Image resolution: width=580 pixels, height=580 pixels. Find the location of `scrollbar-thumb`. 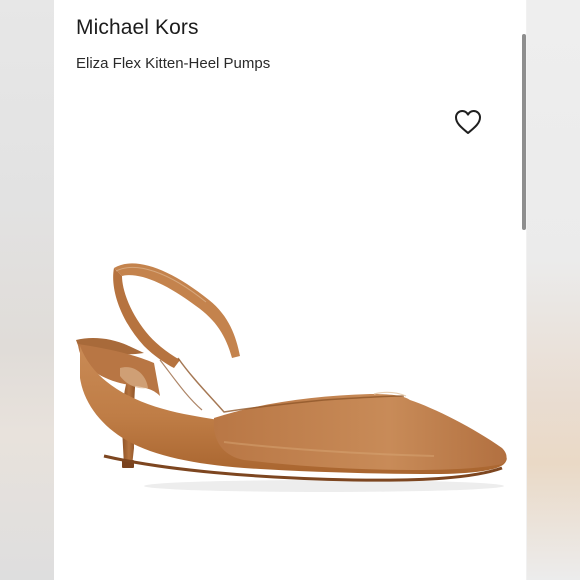

scrollbar-thumb is located at coordinates (524, 132).